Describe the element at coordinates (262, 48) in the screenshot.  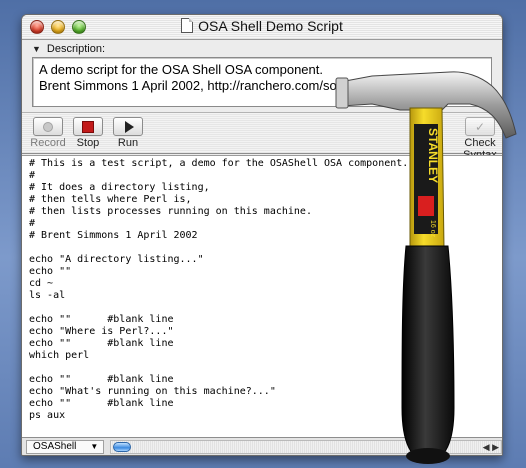
I see `description-header: ▼ Description:` at that location.